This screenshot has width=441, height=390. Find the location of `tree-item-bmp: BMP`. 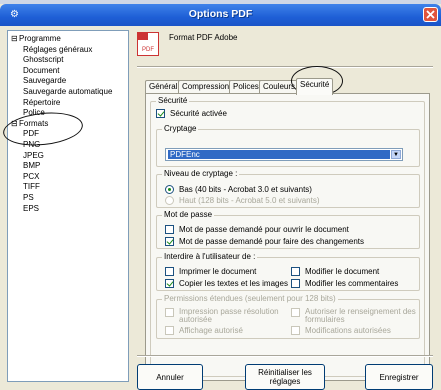

tree-item-bmp: BMP is located at coordinates (69, 166).